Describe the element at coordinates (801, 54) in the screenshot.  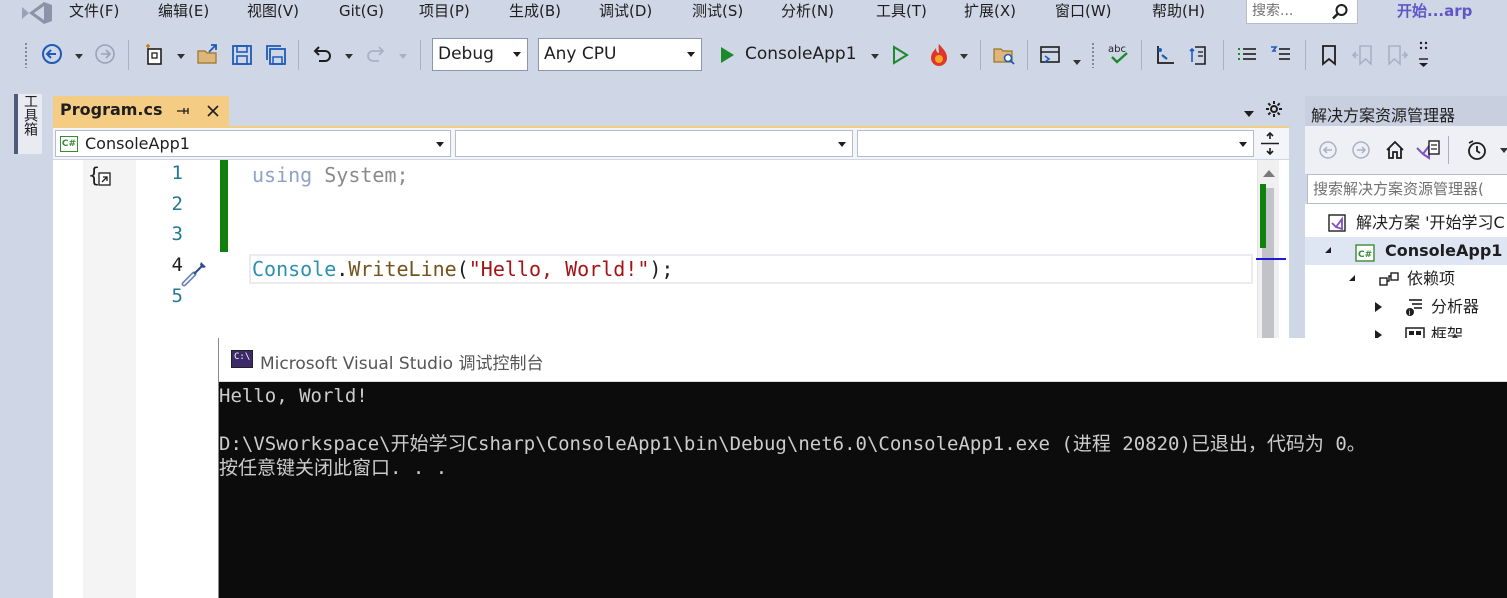
I see `start-debugging-button: ConsoleApp1` at that location.